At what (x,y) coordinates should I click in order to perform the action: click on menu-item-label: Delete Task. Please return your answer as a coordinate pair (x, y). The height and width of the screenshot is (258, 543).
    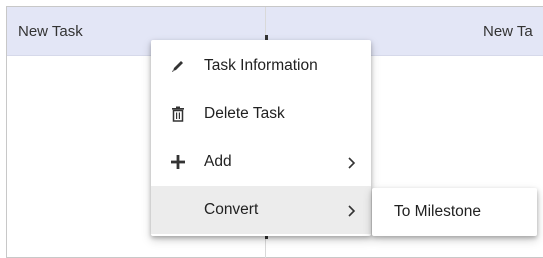
    Looking at the image, I should click on (244, 113).